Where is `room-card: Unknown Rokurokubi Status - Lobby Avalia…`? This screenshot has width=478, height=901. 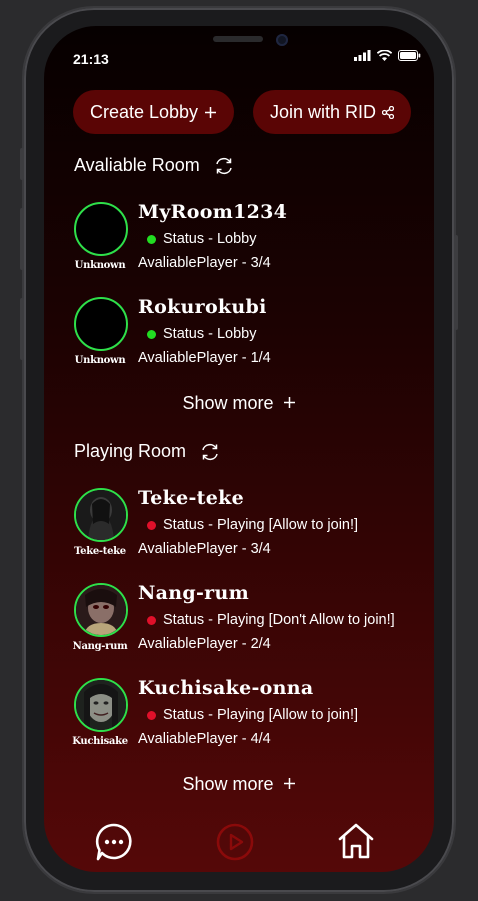
room-card: Unknown Rokurokubi Status - Lobby Avalia… is located at coordinates (258, 336).